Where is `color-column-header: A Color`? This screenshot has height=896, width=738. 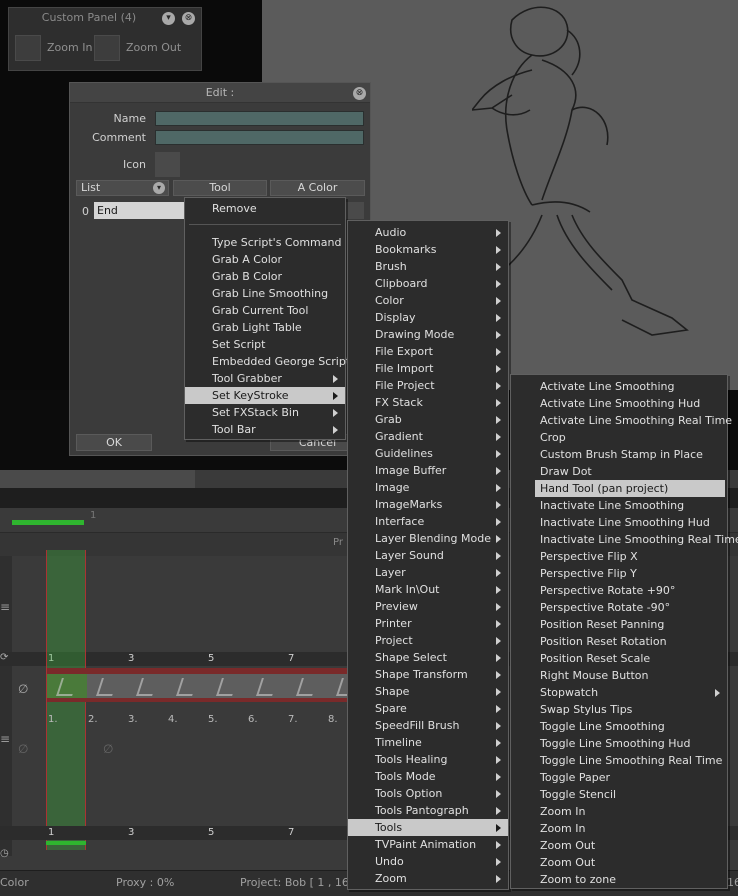 color-column-header: A Color is located at coordinates (317, 188).